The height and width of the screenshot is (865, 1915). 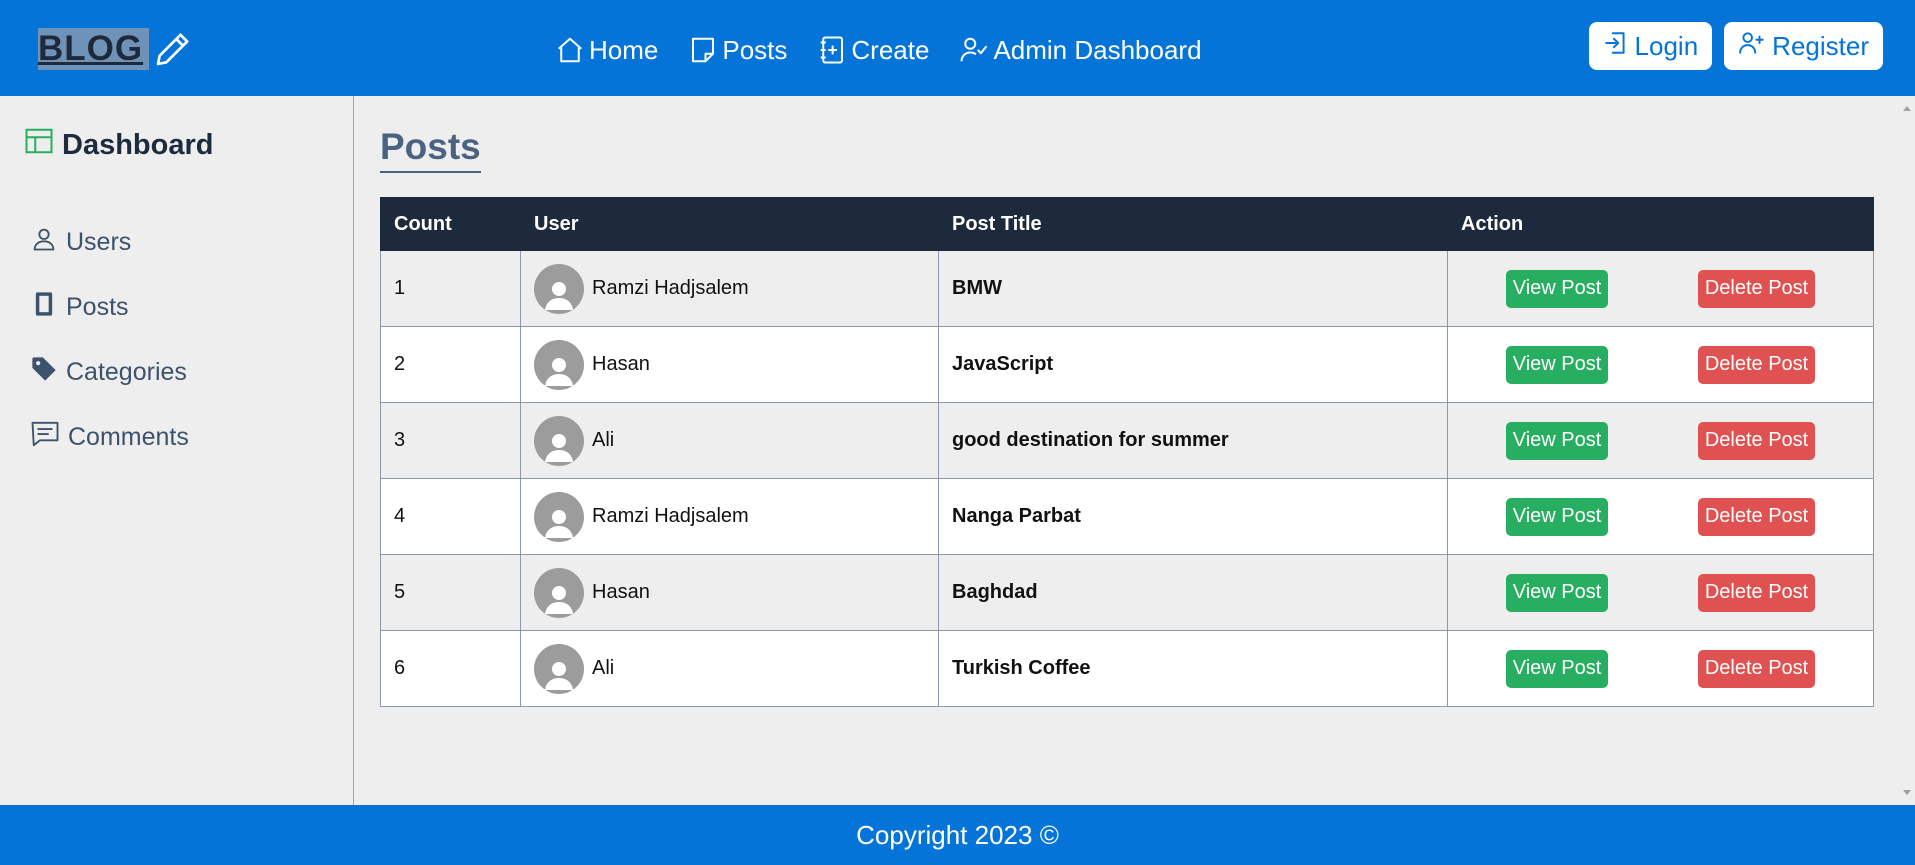 I want to click on table-row: 2 Hasan JavaScript View Post Delete Post, so click(x=1127, y=364).